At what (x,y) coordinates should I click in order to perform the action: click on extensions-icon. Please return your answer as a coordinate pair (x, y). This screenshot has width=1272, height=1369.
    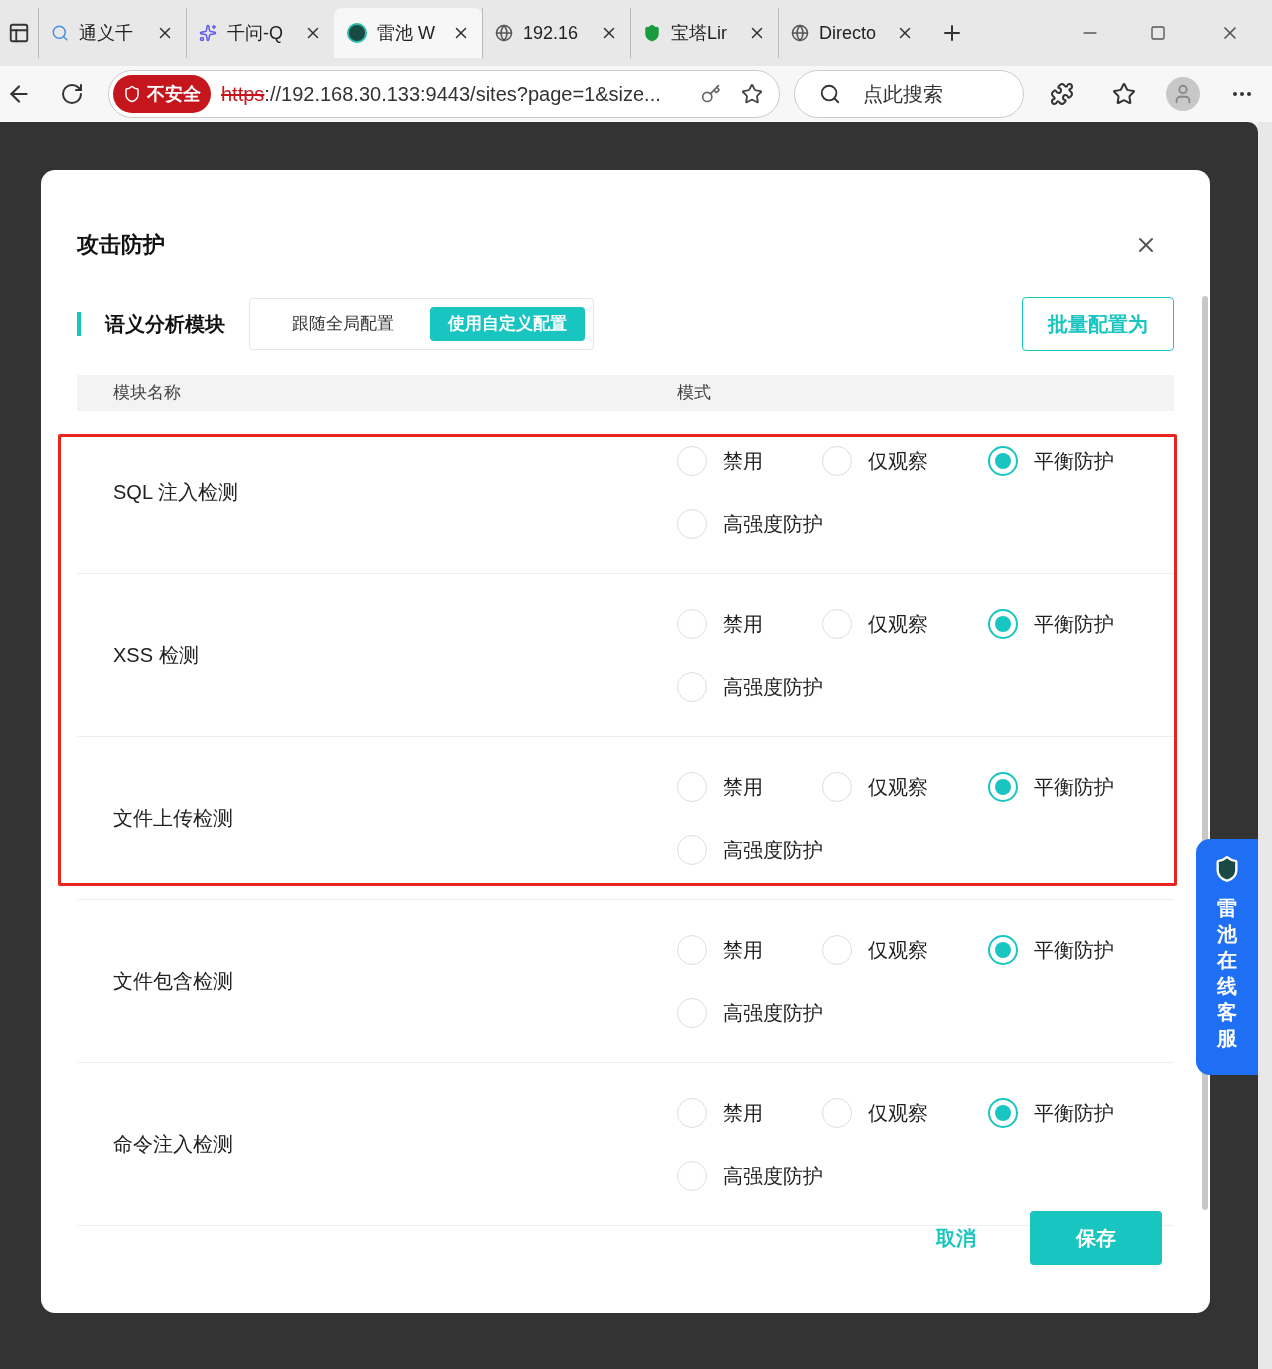
    Looking at the image, I should click on (1062, 94).